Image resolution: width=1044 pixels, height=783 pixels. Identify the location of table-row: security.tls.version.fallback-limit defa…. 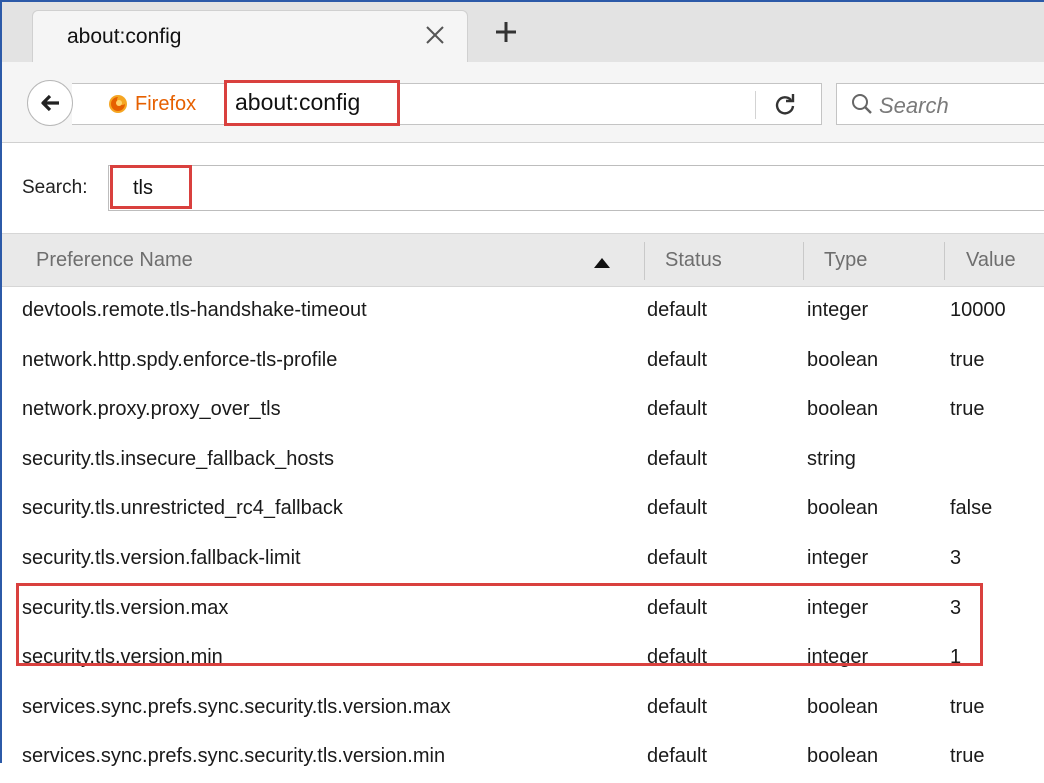
(523, 560).